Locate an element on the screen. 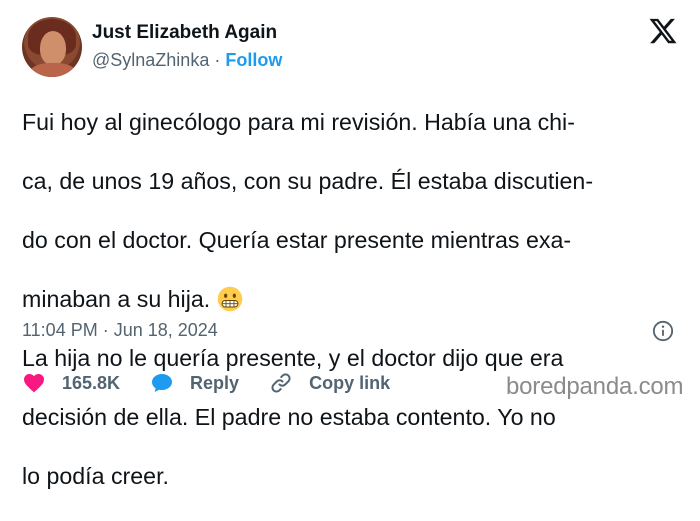 This screenshot has width=700, height=521. speech-bubble-icon is located at coordinates (162, 383).